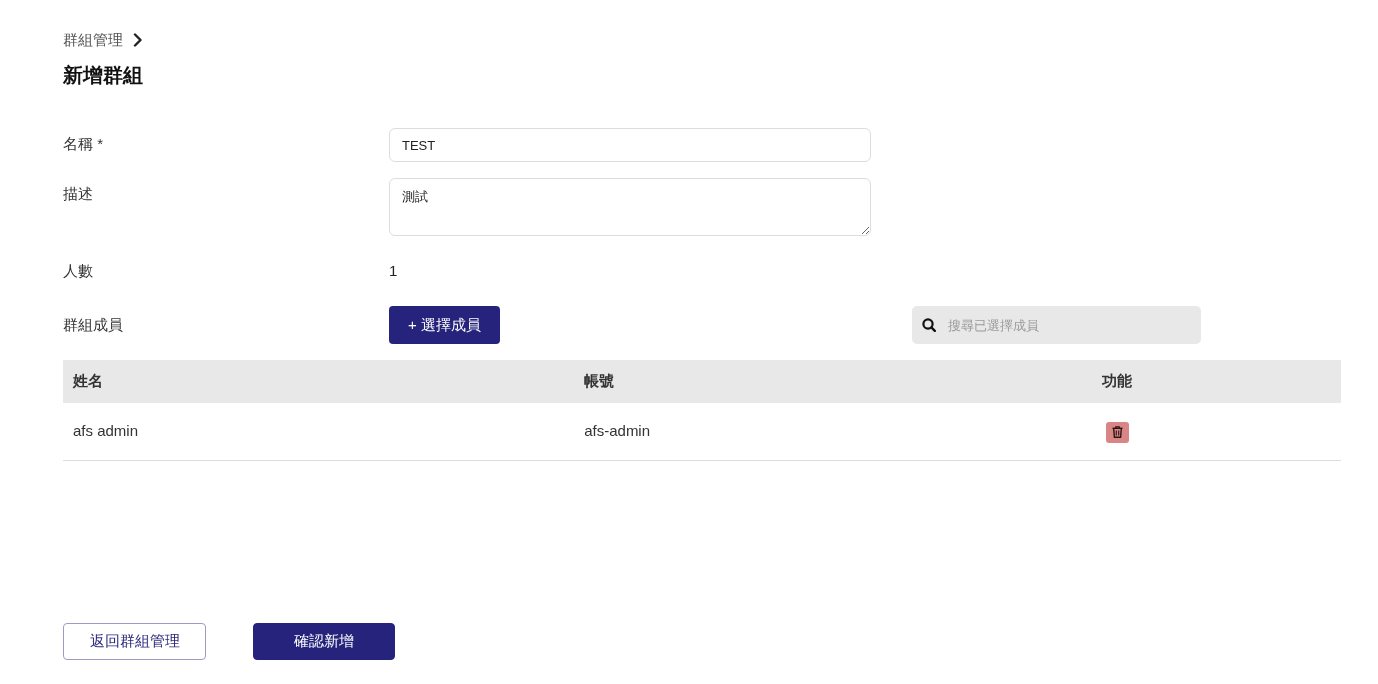 The image size is (1378, 684). Describe the element at coordinates (1117, 381) in the screenshot. I see `column-header: 功能` at that location.